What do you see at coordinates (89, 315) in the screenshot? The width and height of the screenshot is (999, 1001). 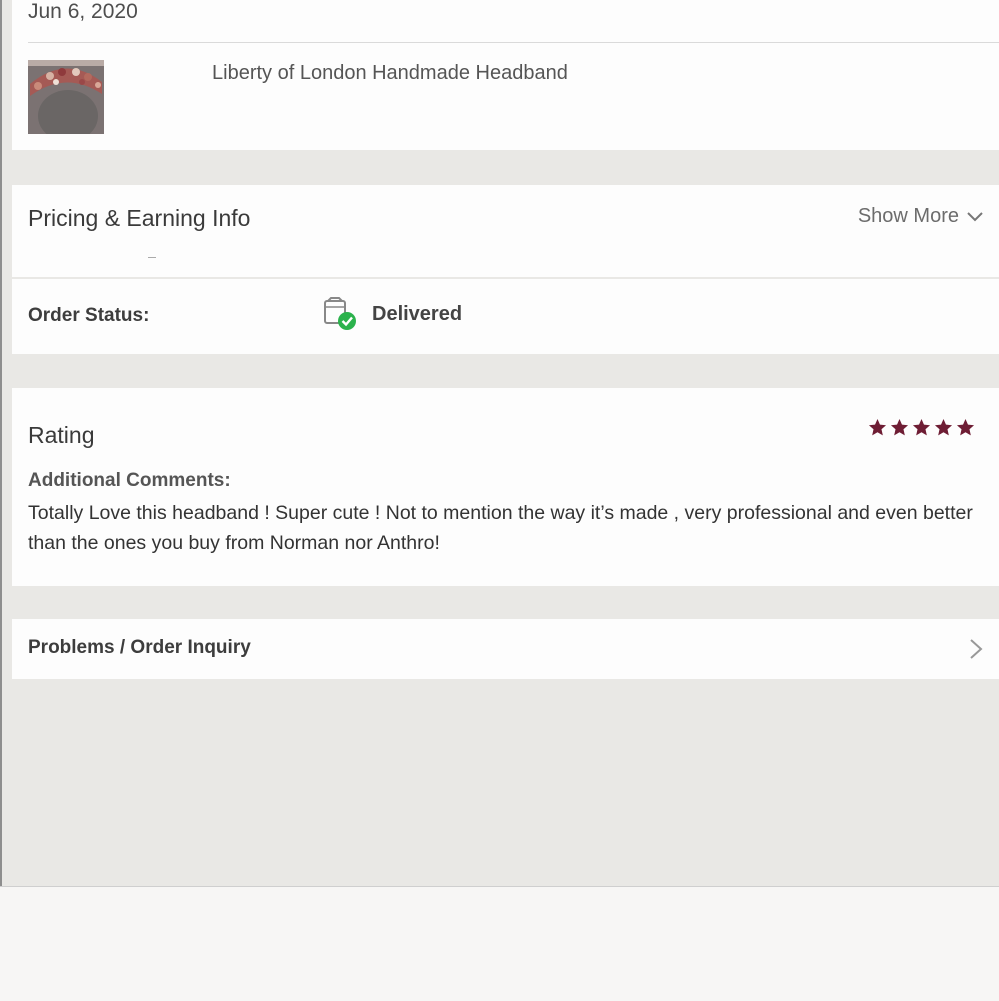 I see `order-status-label: Order Status:` at bounding box center [89, 315].